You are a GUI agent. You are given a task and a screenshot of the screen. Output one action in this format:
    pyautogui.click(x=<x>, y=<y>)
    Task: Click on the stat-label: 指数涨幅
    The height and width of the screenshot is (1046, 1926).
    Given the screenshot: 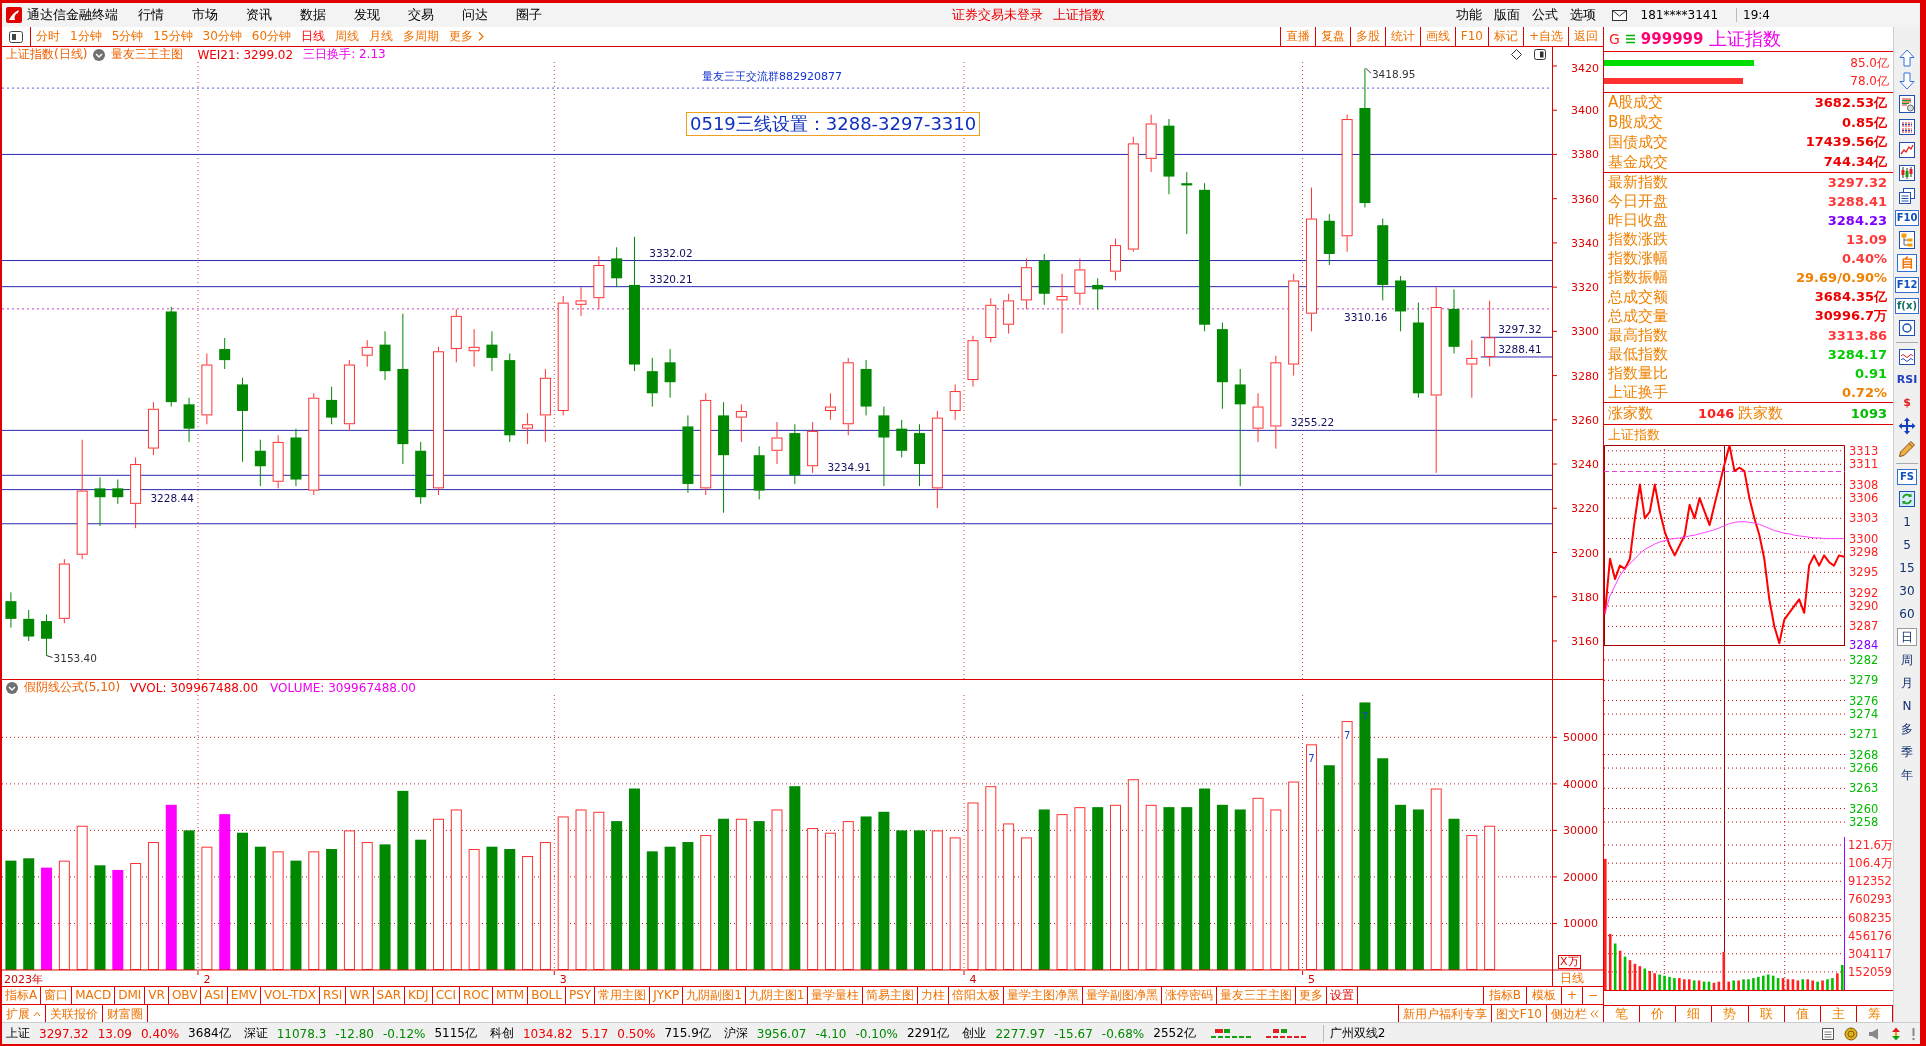 What is the action you would take?
    pyautogui.click(x=1638, y=259)
    